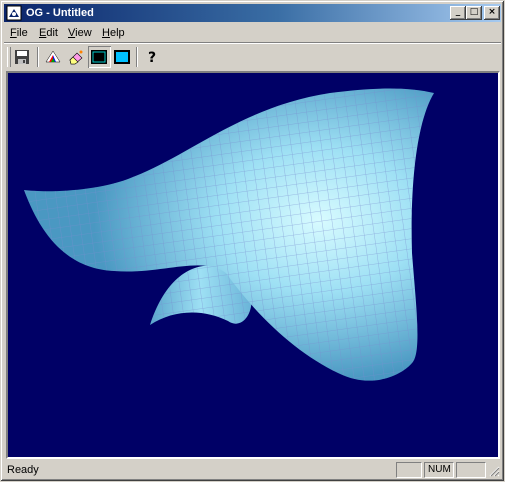 Image resolution: width=505 pixels, height=482 pixels. Describe the element at coordinates (439, 470) in the screenshot. I see `num-lock-indicator: NUM` at that location.